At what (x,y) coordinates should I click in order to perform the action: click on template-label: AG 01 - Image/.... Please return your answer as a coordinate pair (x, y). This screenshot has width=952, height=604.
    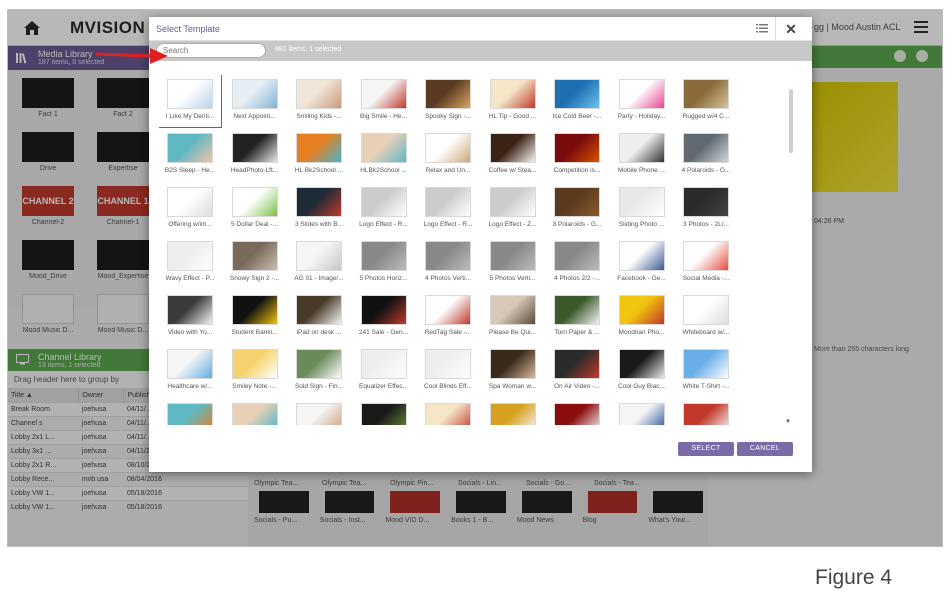
    Looking at the image, I should click on (319, 278).